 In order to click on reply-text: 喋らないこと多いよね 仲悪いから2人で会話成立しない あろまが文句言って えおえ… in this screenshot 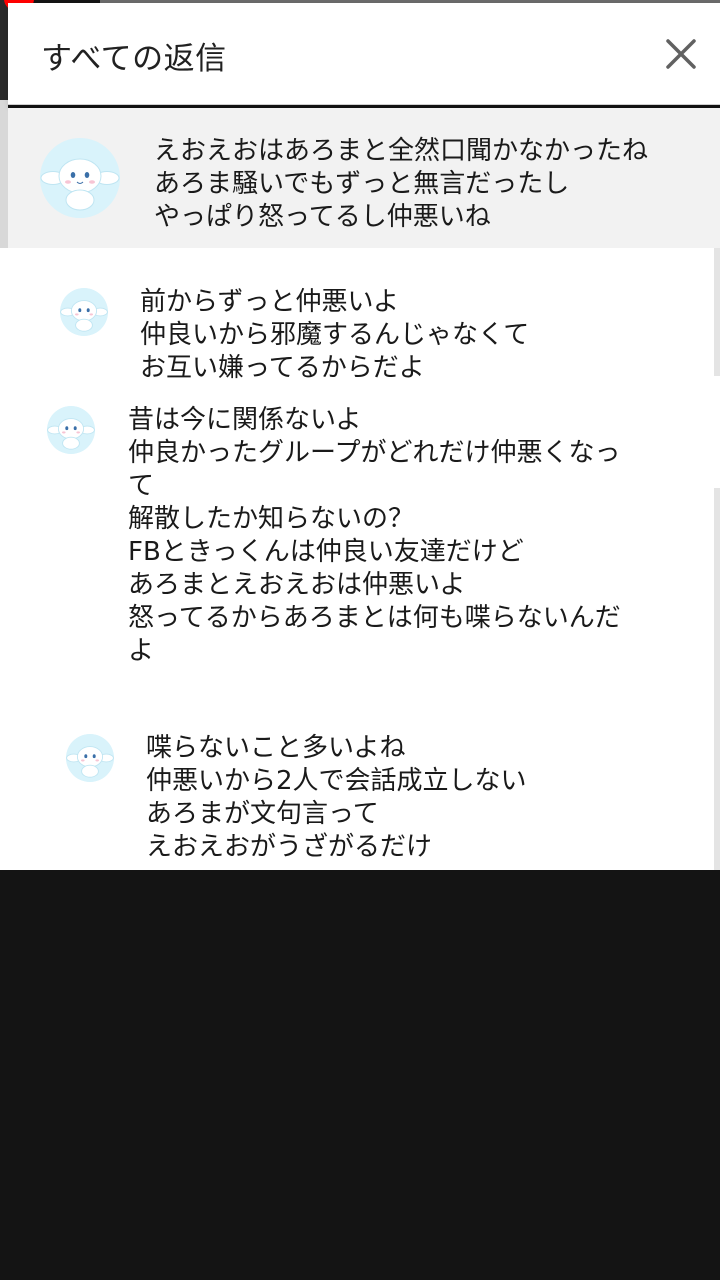, I will do `click(336, 797)`.